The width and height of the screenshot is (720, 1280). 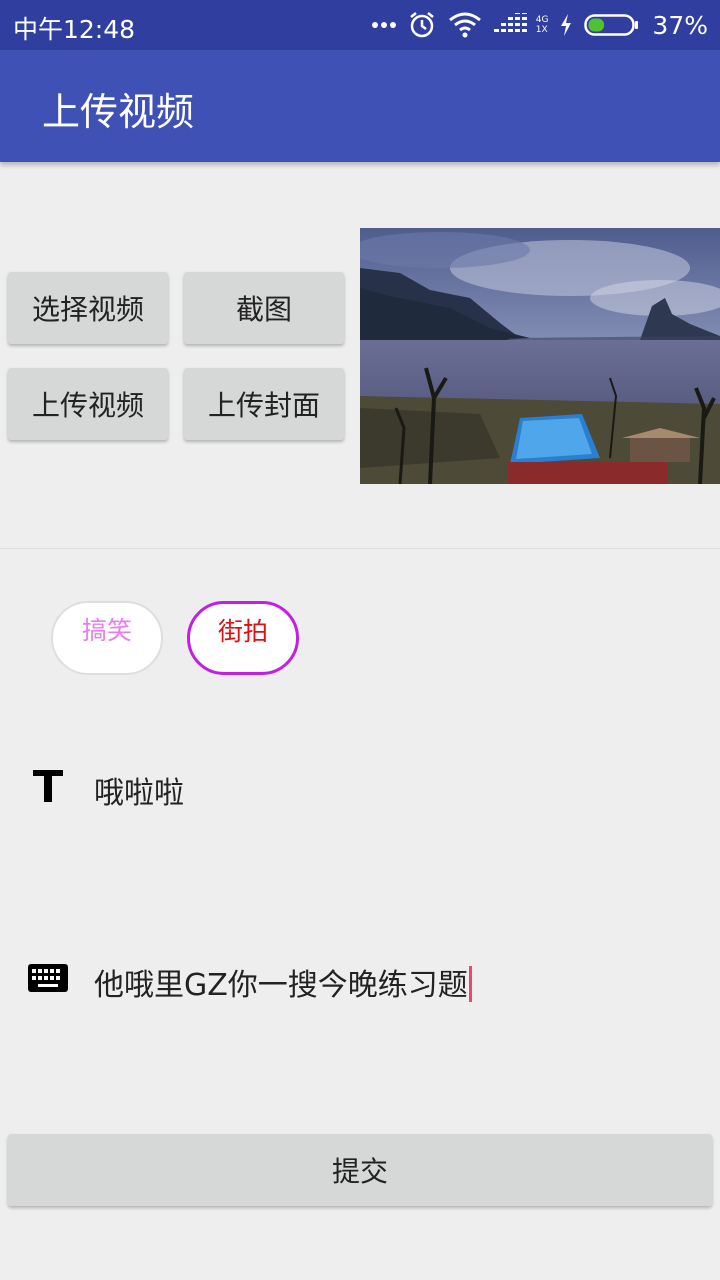 I want to click on title-input: 哦啦啦, so click(x=139, y=790).